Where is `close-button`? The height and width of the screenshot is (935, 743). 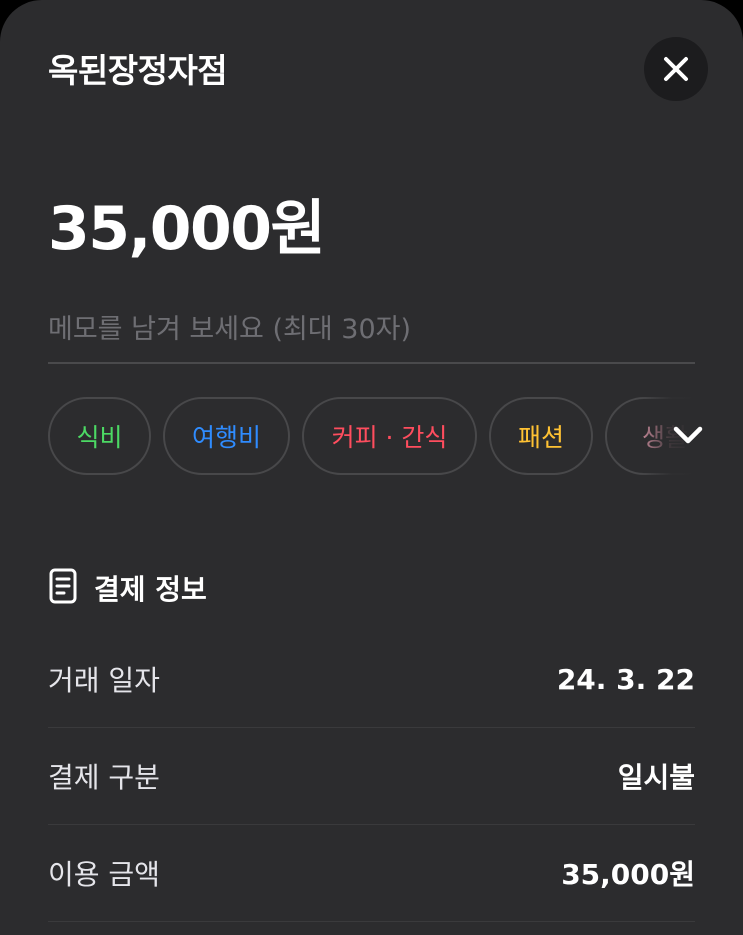 close-button is located at coordinates (676, 69).